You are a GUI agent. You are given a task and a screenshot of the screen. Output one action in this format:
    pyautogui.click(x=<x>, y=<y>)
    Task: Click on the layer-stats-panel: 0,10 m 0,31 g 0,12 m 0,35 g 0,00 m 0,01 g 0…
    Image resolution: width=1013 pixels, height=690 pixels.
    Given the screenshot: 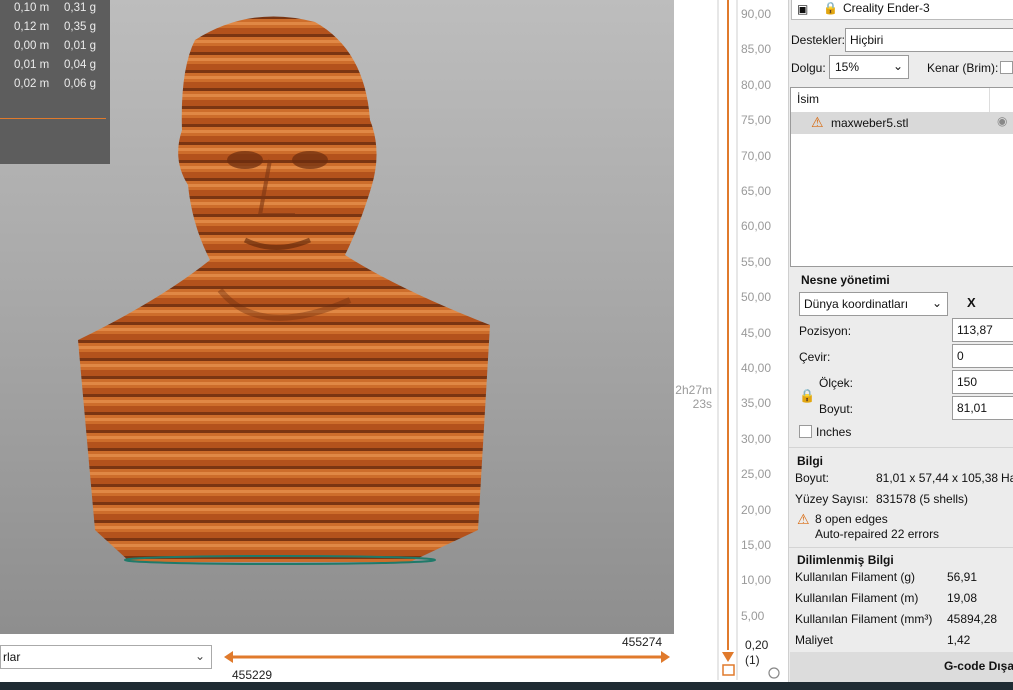 What is the action you would take?
    pyautogui.click(x=55, y=82)
    